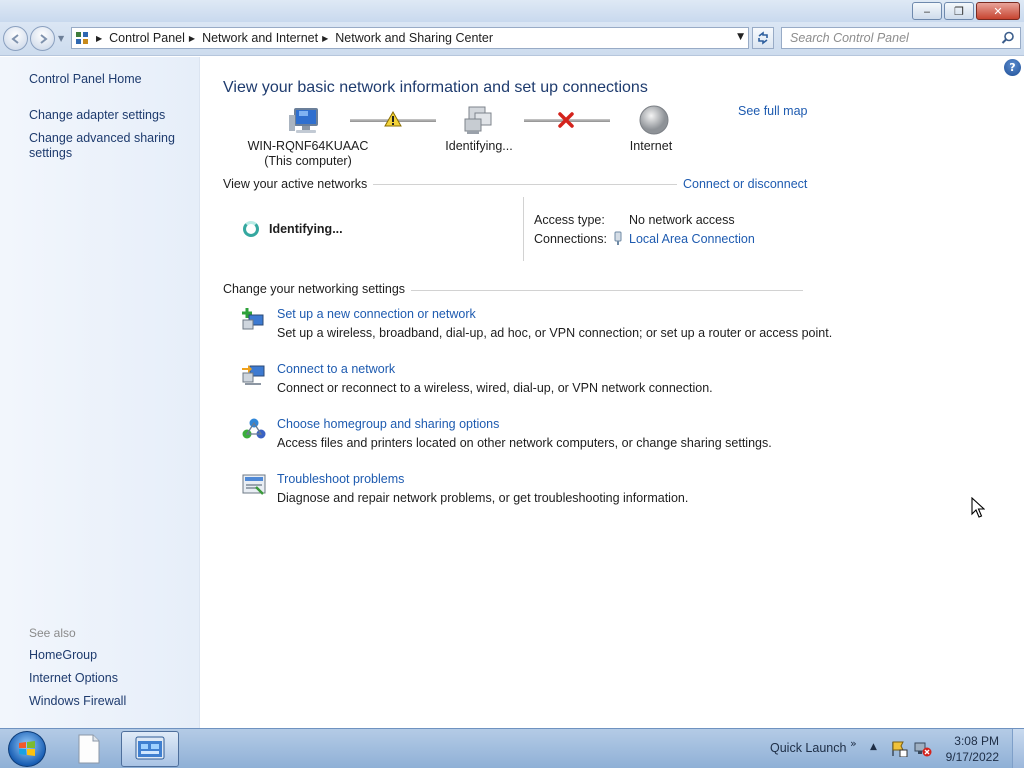  Describe the element at coordinates (495, 369) in the screenshot. I see `connect-to-network-link: Connect to a network` at that location.